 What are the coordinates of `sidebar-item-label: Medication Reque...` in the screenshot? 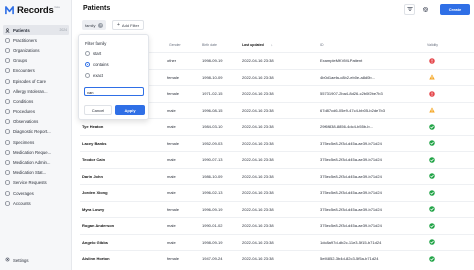 It's located at (32, 152).